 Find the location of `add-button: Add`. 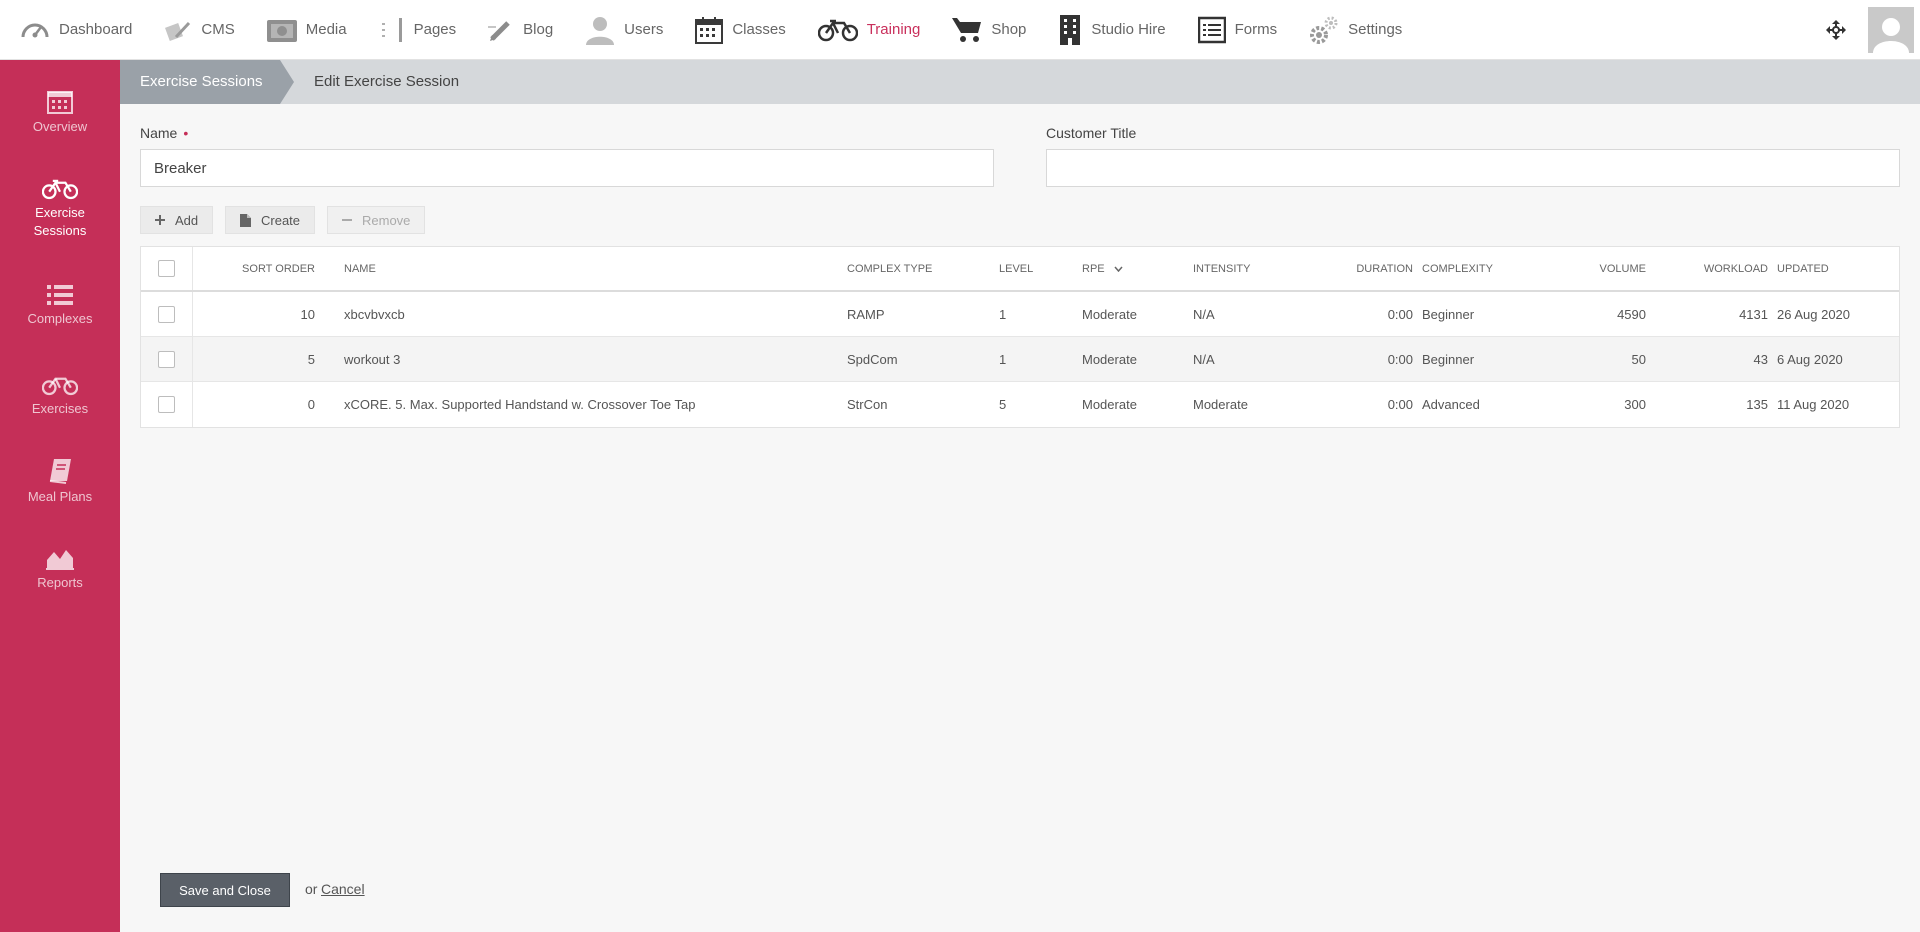

add-button: Add is located at coordinates (177, 220).